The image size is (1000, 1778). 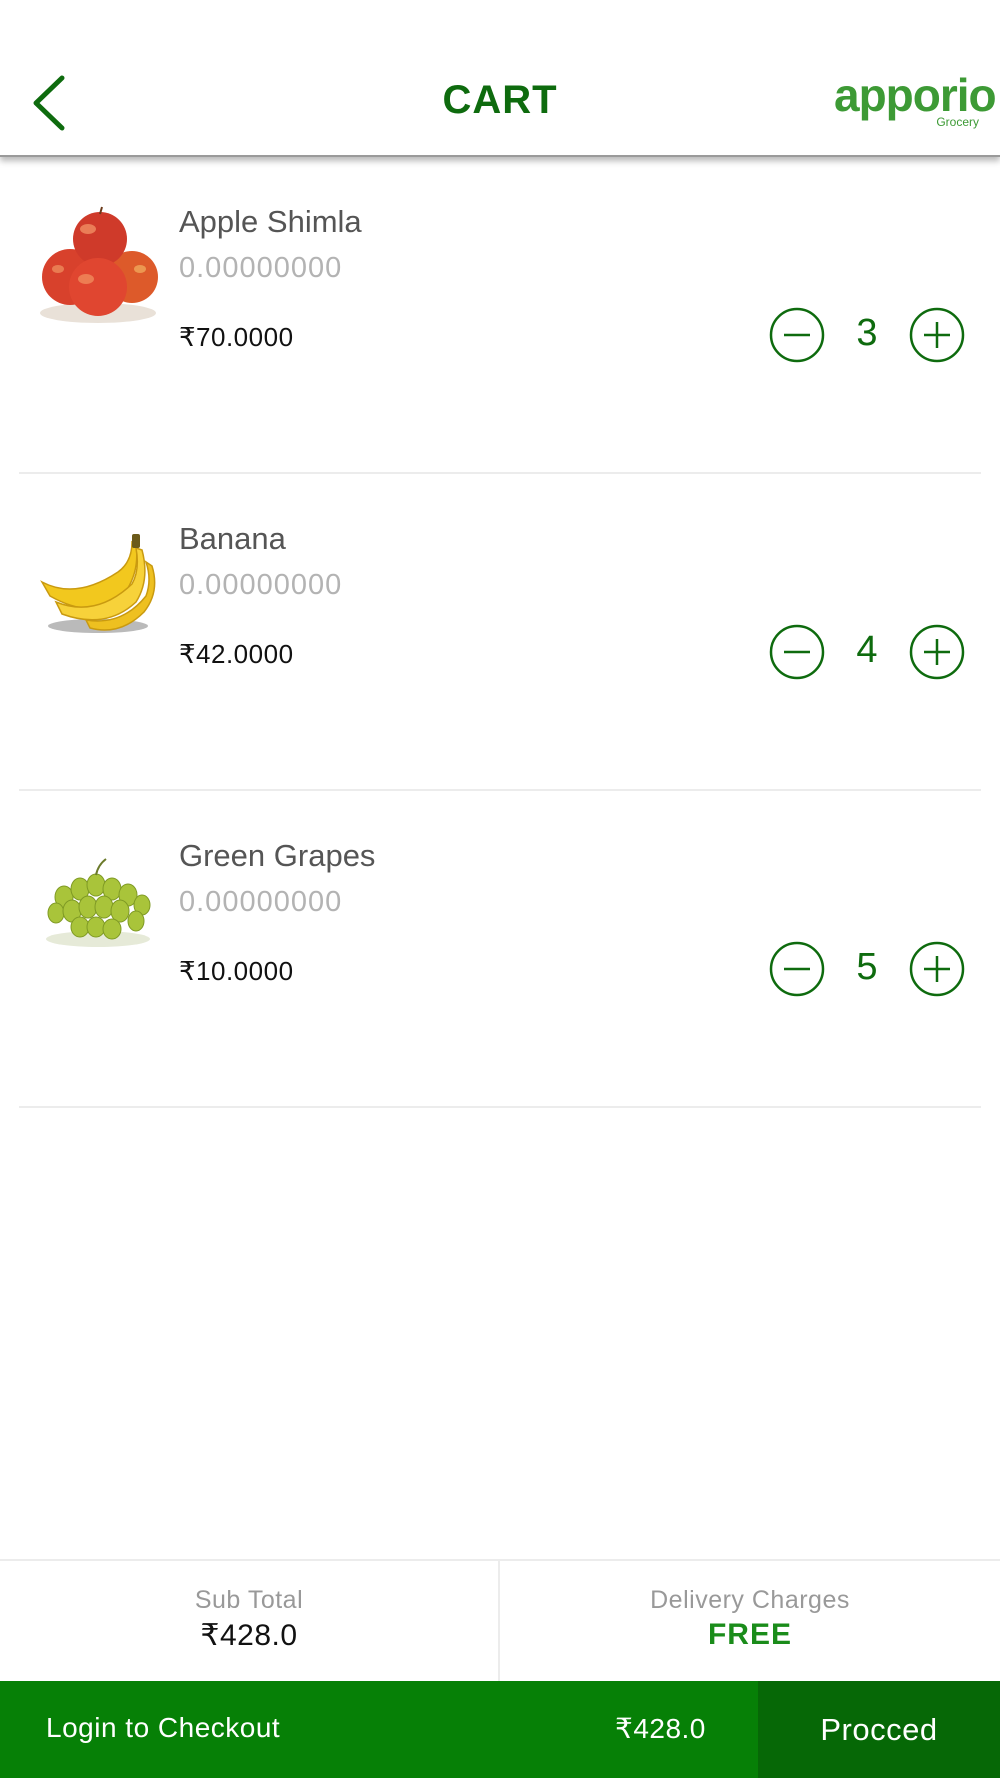 I want to click on apples-image, so click(x=98, y=267).